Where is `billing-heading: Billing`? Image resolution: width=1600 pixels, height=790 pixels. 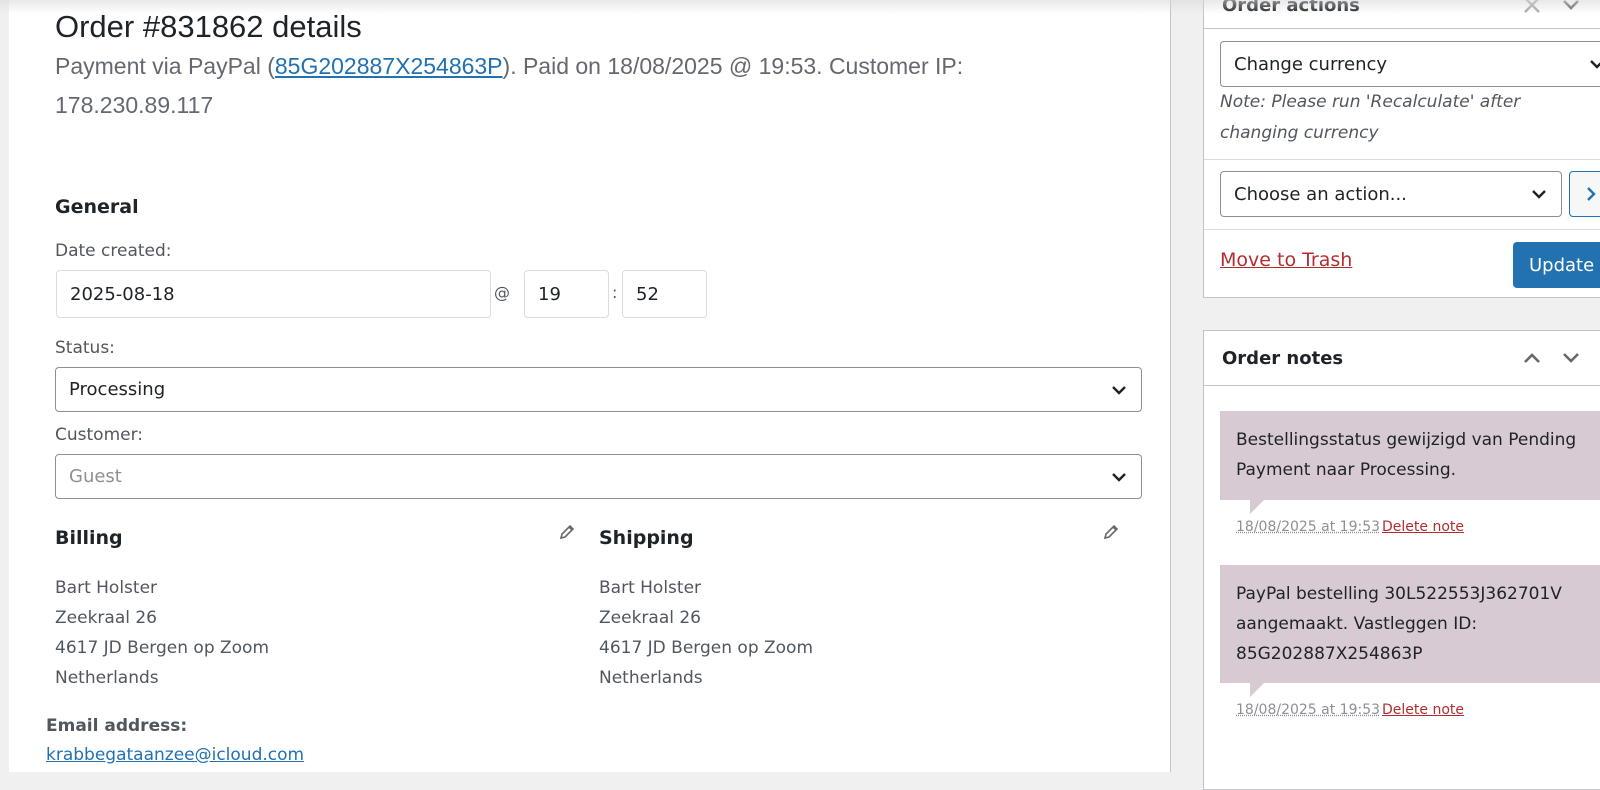 billing-heading: Billing is located at coordinates (89, 538).